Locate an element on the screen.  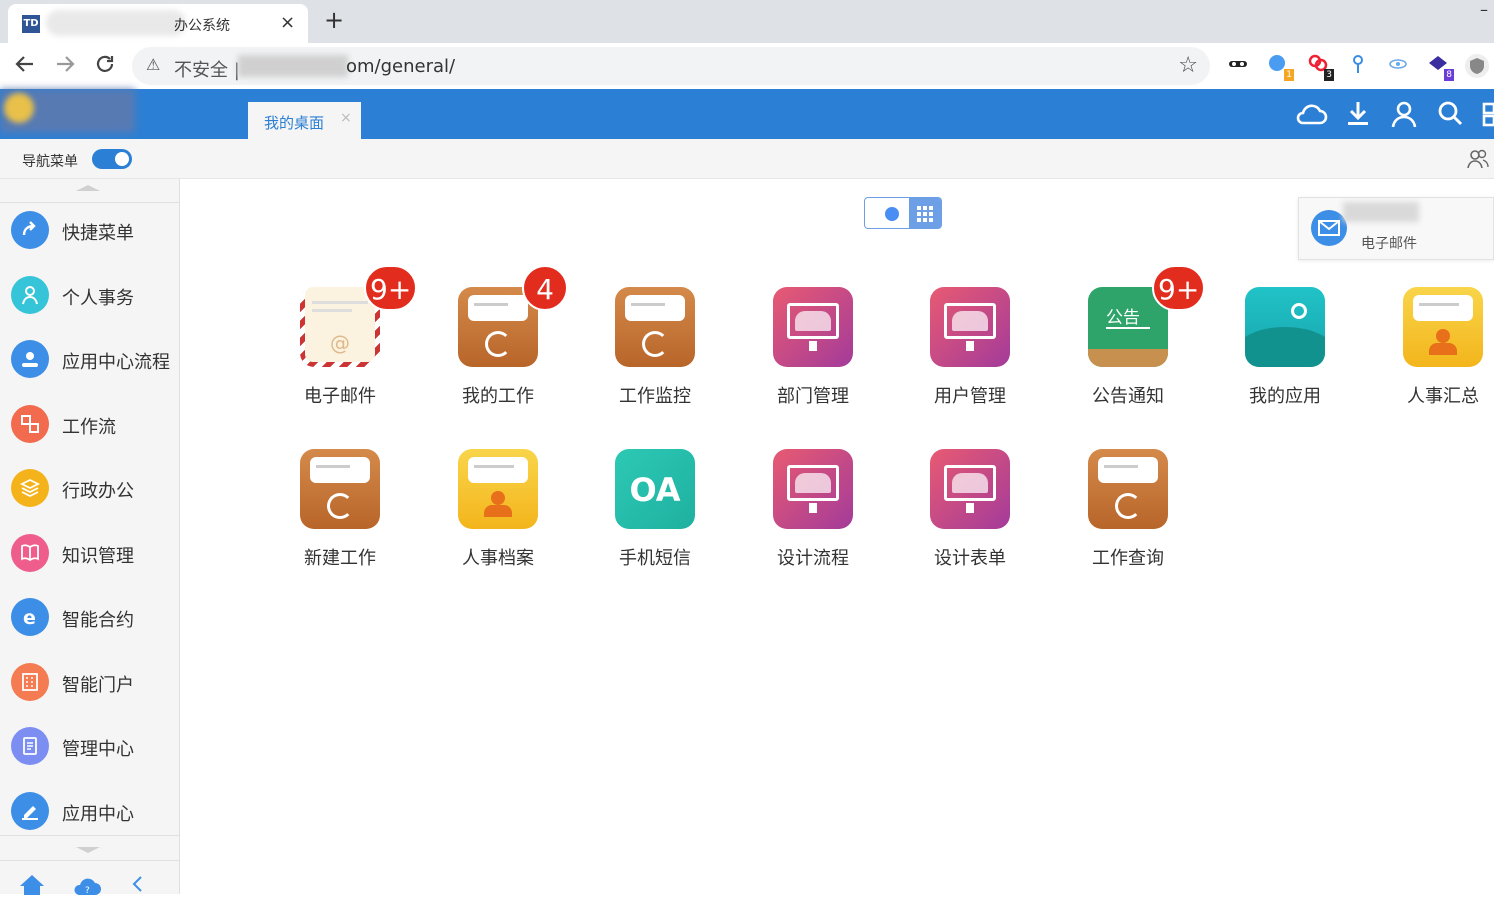
browser-e-icon: e is located at coordinates (30, 617).